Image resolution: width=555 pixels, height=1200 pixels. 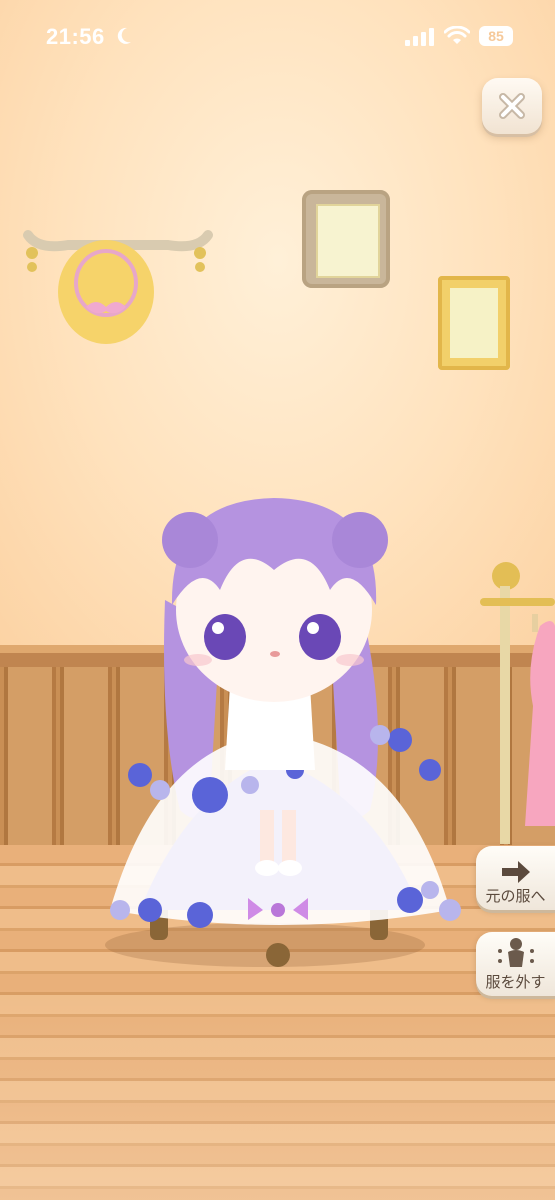 I want to click on battery-icon: 85, so click(x=496, y=36).